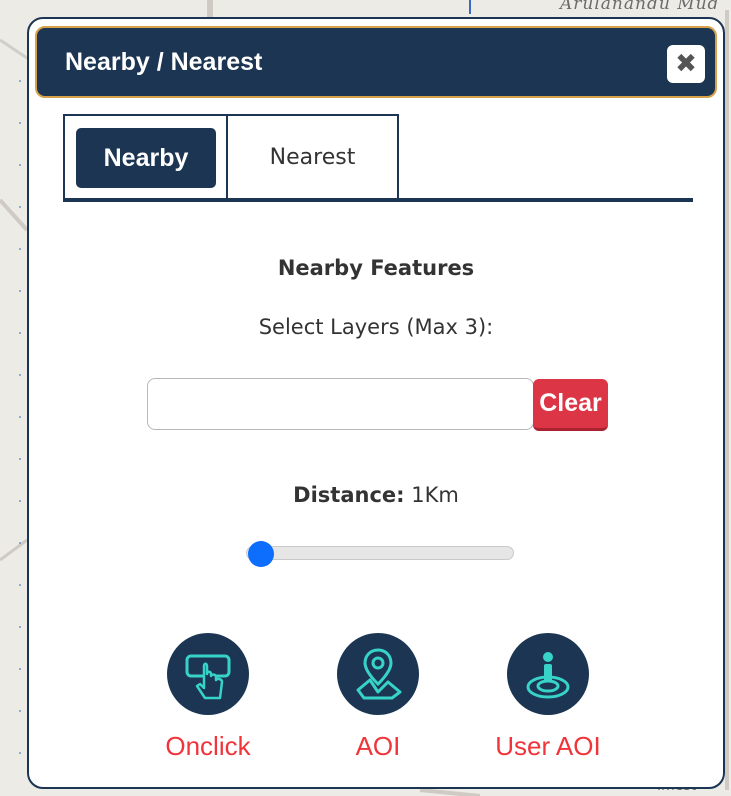  Describe the element at coordinates (376, 268) in the screenshot. I see `section-heading: Nearby Features` at that location.